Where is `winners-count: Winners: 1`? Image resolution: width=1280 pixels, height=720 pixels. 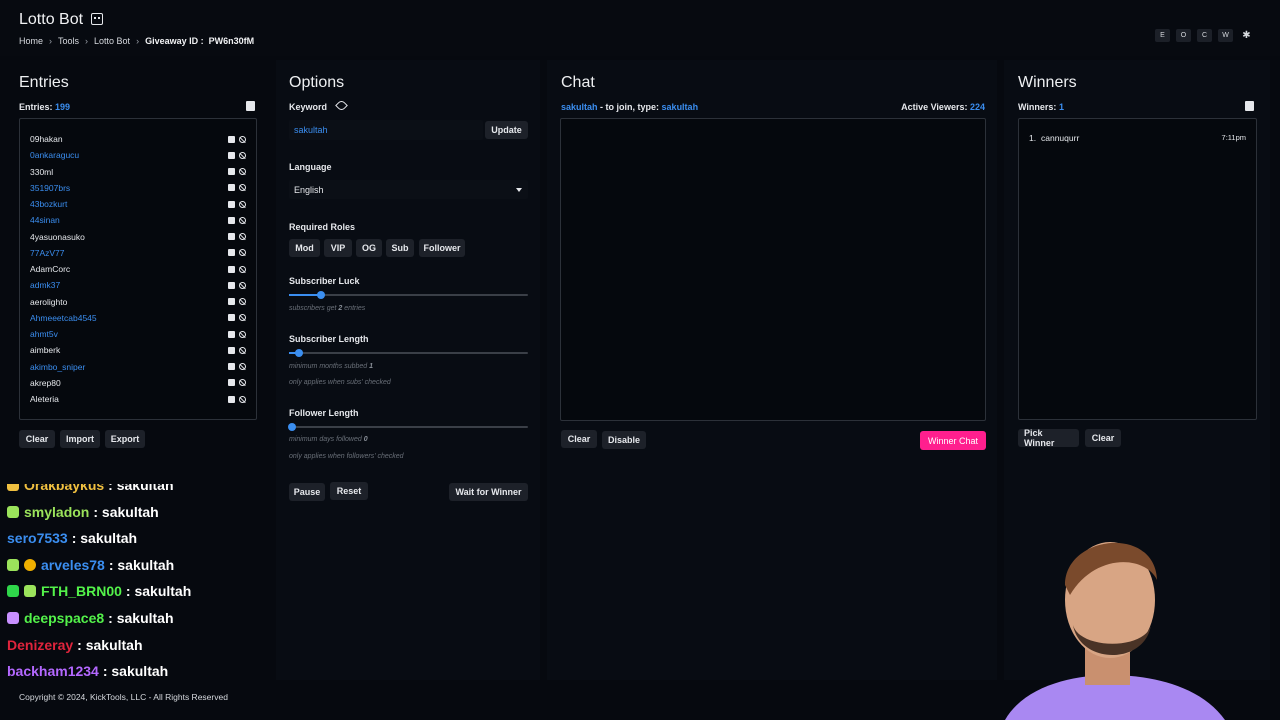 winners-count: Winners: 1 is located at coordinates (1041, 107).